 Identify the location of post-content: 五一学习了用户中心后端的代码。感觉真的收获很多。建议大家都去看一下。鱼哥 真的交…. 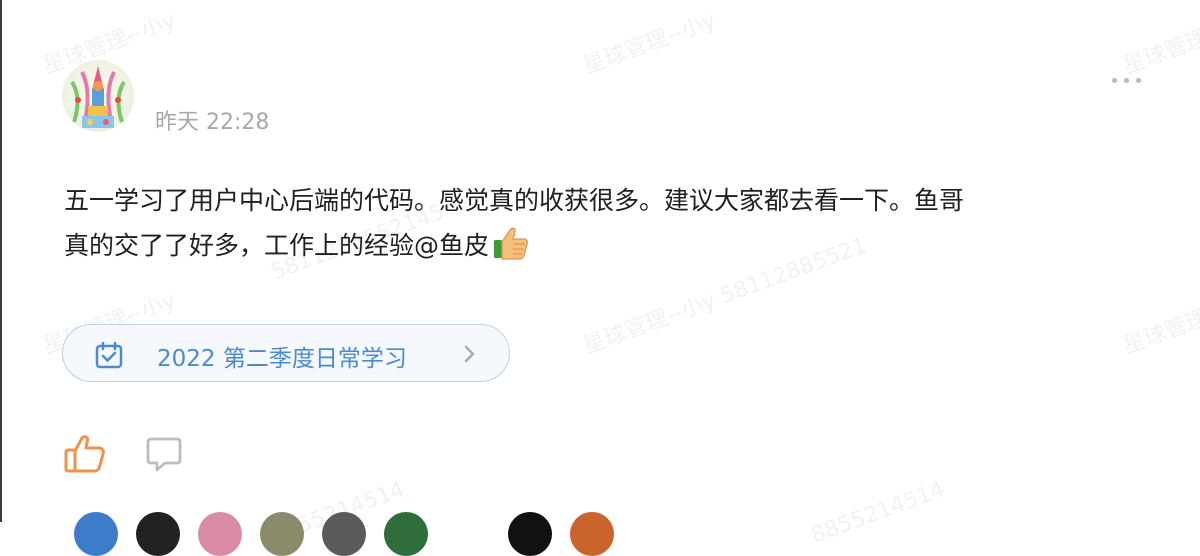
(609, 223).